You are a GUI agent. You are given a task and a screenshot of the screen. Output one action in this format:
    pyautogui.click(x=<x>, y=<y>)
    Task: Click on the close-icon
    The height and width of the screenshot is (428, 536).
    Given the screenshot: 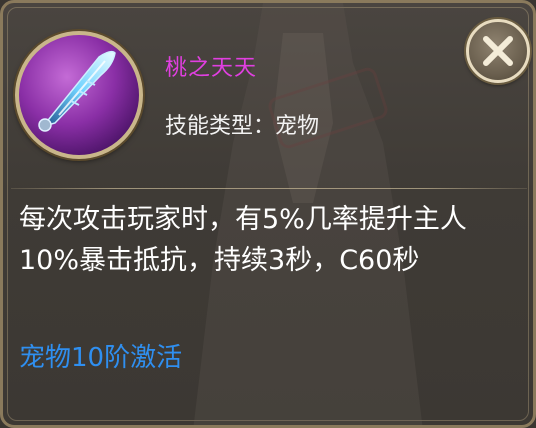 What is the action you would take?
    pyautogui.click(x=498, y=51)
    